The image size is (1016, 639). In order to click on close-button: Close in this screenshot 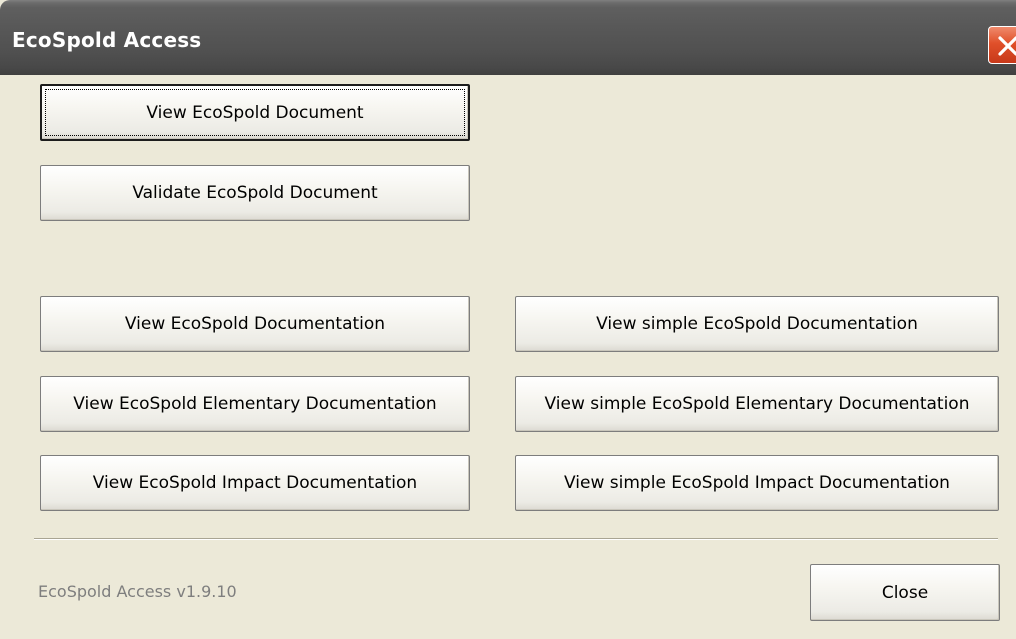, I will do `click(905, 592)`.